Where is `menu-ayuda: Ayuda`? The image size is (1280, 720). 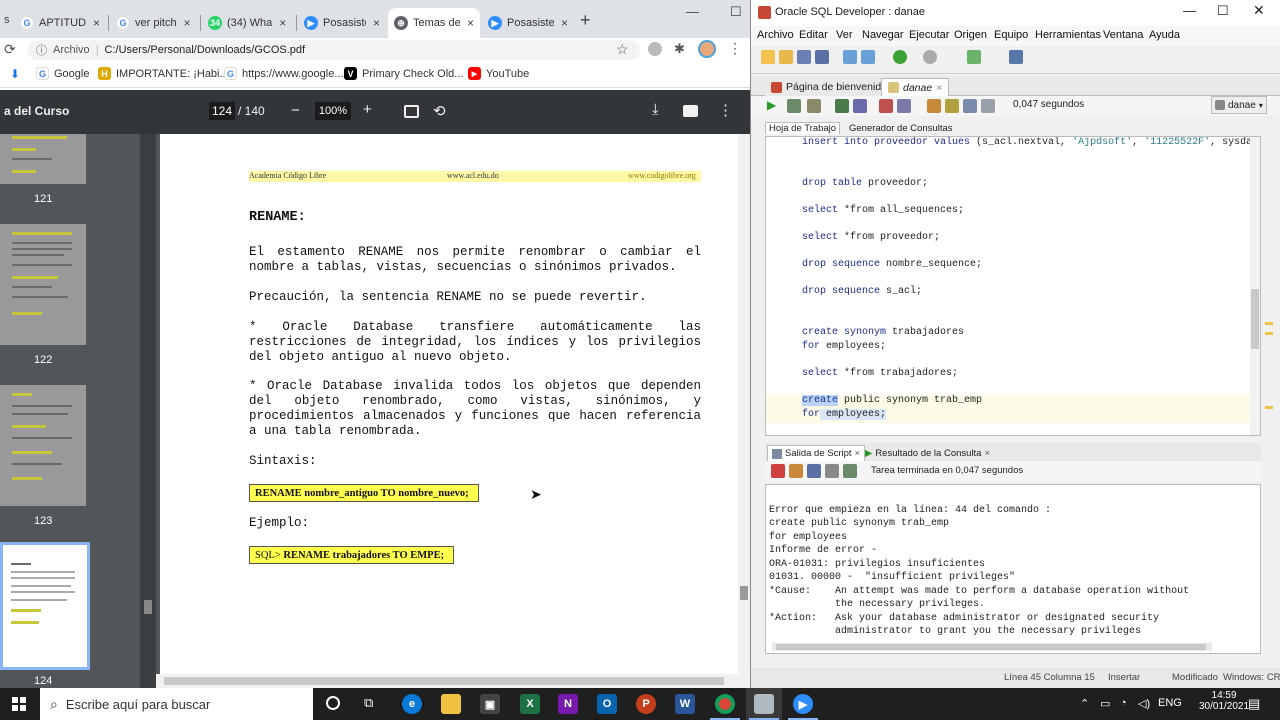
menu-ayuda: Ayuda is located at coordinates (1164, 35).